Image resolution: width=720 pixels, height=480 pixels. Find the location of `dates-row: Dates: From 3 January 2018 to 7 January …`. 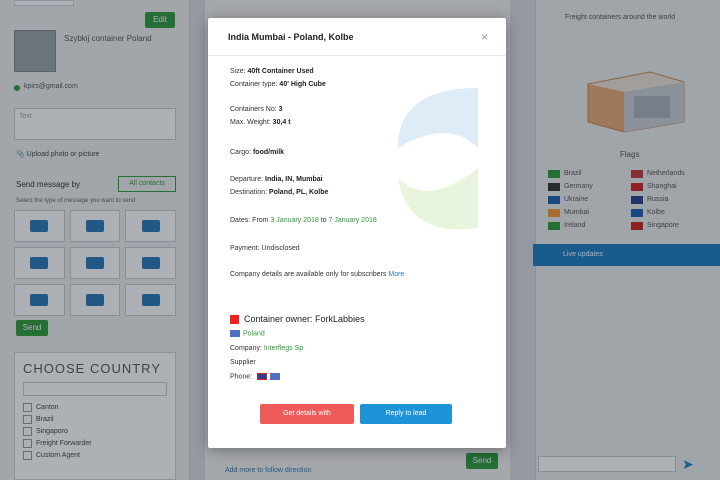

dates-row: Dates: From 3 January 2018 to 7 January … is located at coordinates (303, 220).